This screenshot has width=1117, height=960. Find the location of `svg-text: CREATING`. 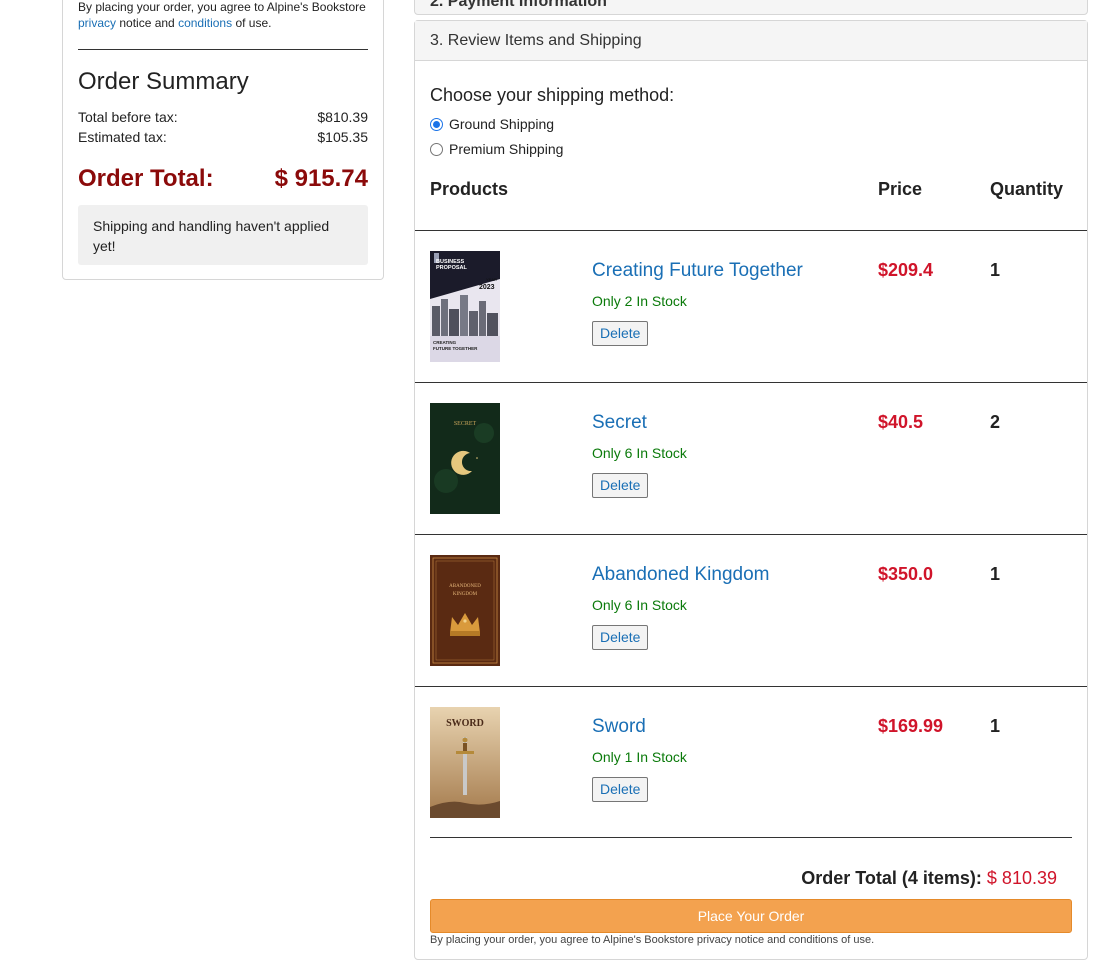

svg-text: CREATING is located at coordinates (445, 342).